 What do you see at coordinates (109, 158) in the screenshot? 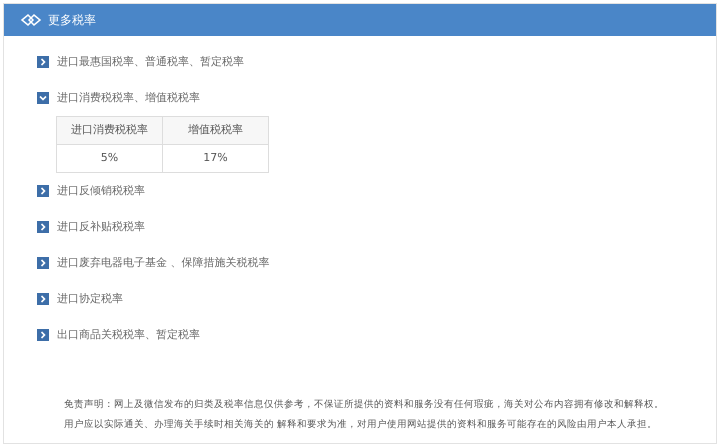
I see `table-cell: 5%` at bounding box center [109, 158].